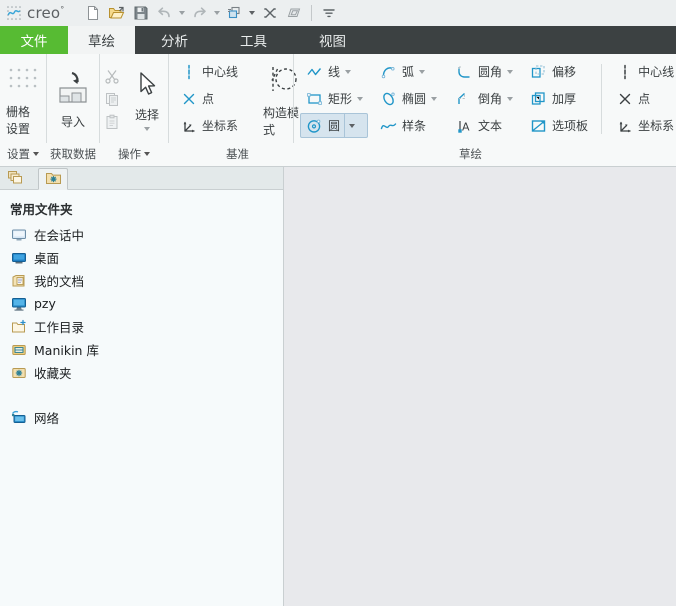  I want to click on new-file-button, so click(93, 13).